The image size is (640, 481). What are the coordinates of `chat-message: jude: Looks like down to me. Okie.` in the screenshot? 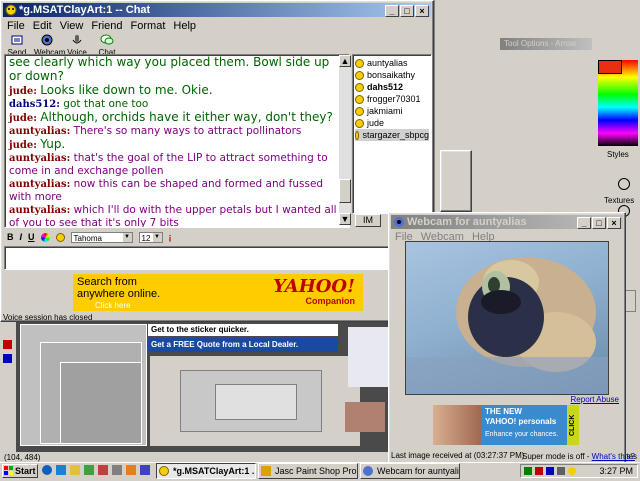 It's located at (177, 91).